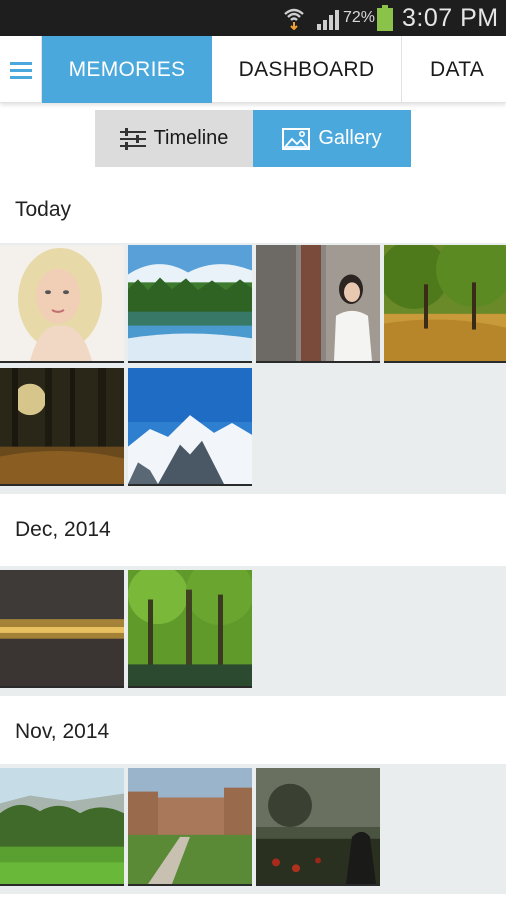 The width and height of the screenshot is (506, 900). What do you see at coordinates (454, 69) in the screenshot?
I see `tab-data: DATA` at bounding box center [454, 69].